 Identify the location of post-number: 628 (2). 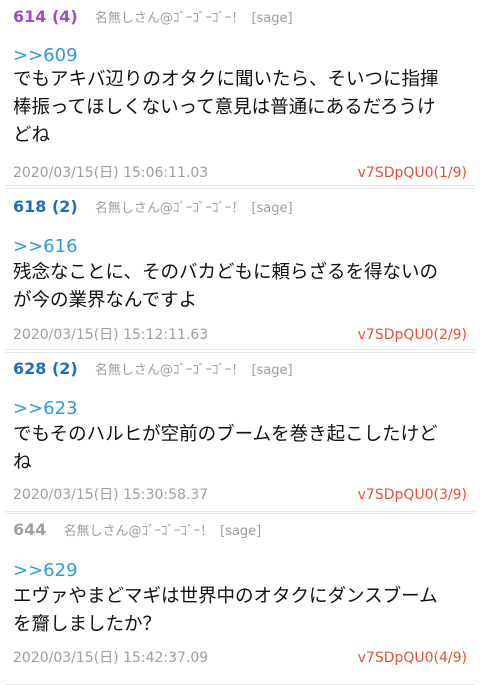
(45, 368).